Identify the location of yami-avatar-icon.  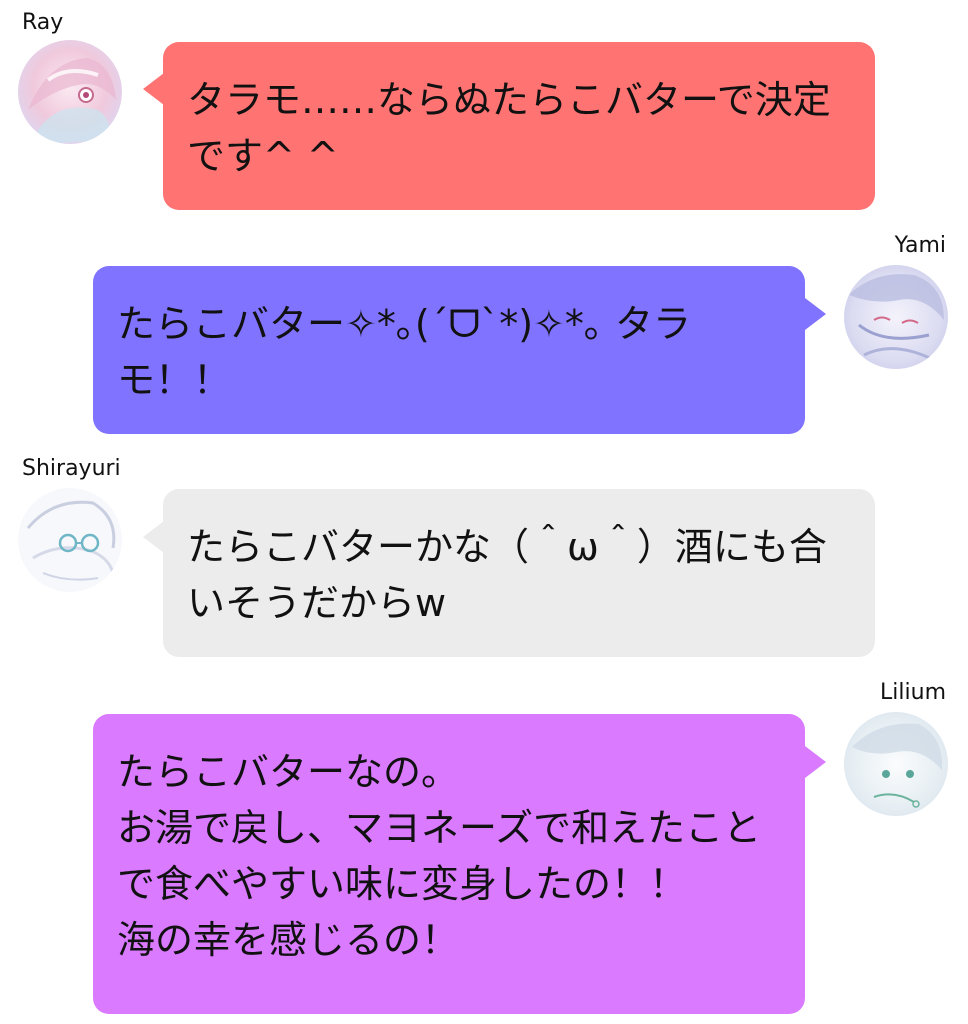
(896, 317).